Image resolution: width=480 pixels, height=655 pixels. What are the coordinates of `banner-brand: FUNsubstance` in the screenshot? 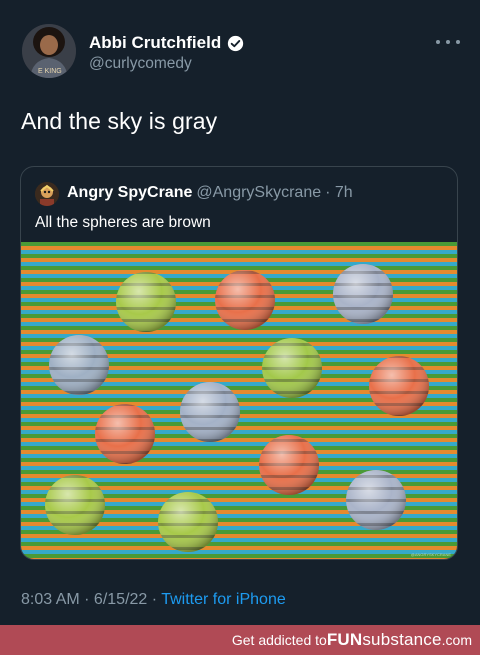 It's located at (384, 640).